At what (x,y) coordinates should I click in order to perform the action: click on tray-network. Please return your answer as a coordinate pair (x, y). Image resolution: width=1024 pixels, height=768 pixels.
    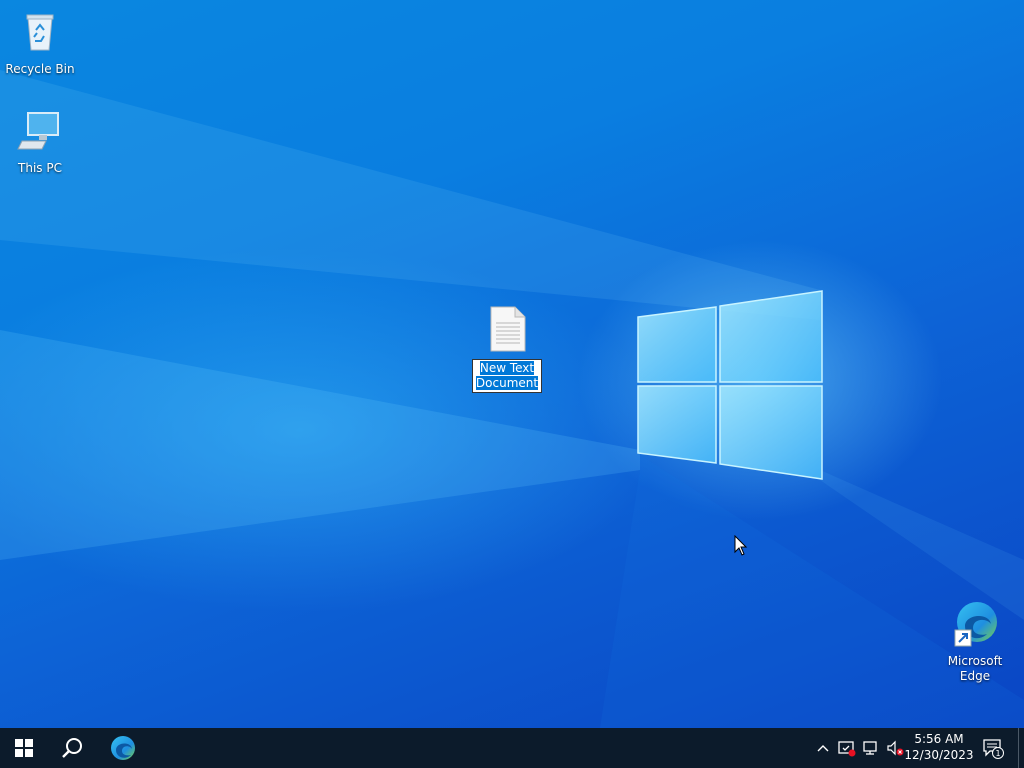
    Looking at the image, I should click on (871, 748).